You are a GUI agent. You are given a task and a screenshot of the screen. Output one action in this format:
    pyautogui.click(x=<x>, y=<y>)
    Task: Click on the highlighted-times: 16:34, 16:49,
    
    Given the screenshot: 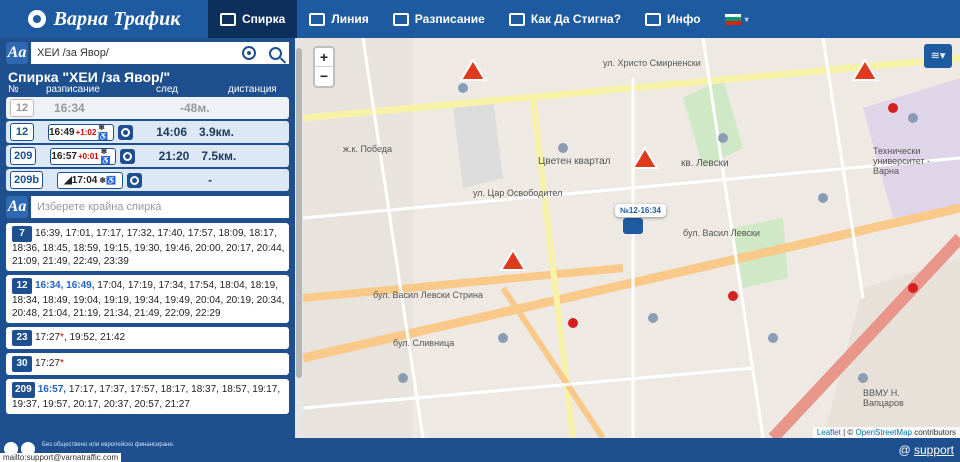 What is the action you would take?
    pyautogui.click(x=65, y=285)
    